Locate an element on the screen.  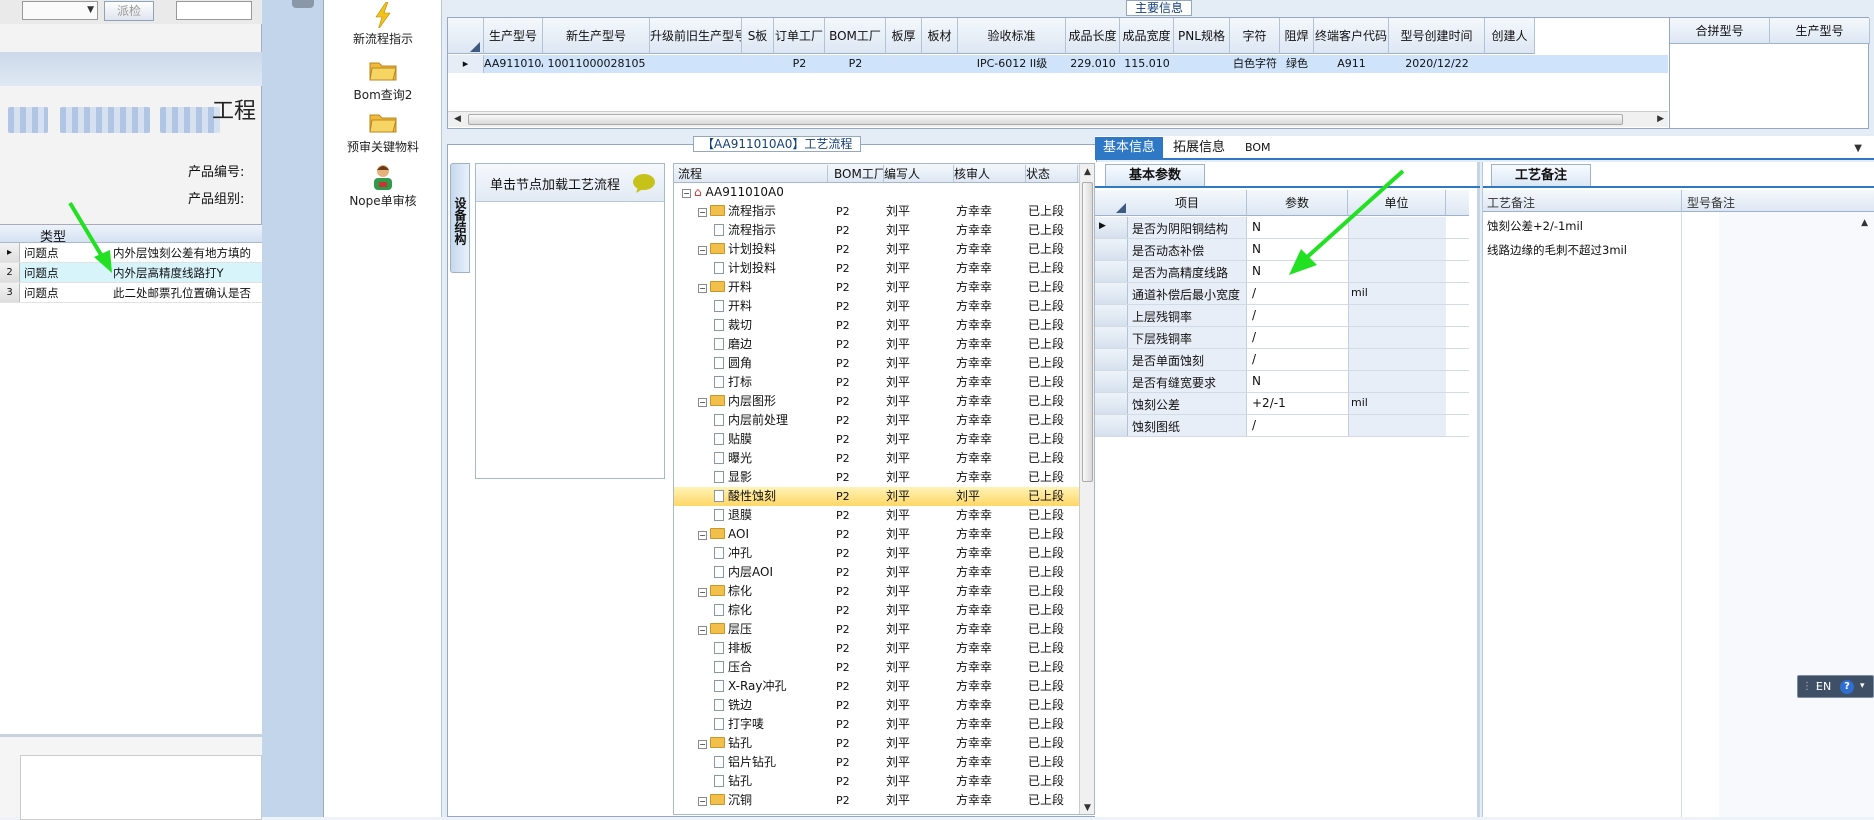
scroll-down-icon: ▼ is located at coordinates (1087, 808).